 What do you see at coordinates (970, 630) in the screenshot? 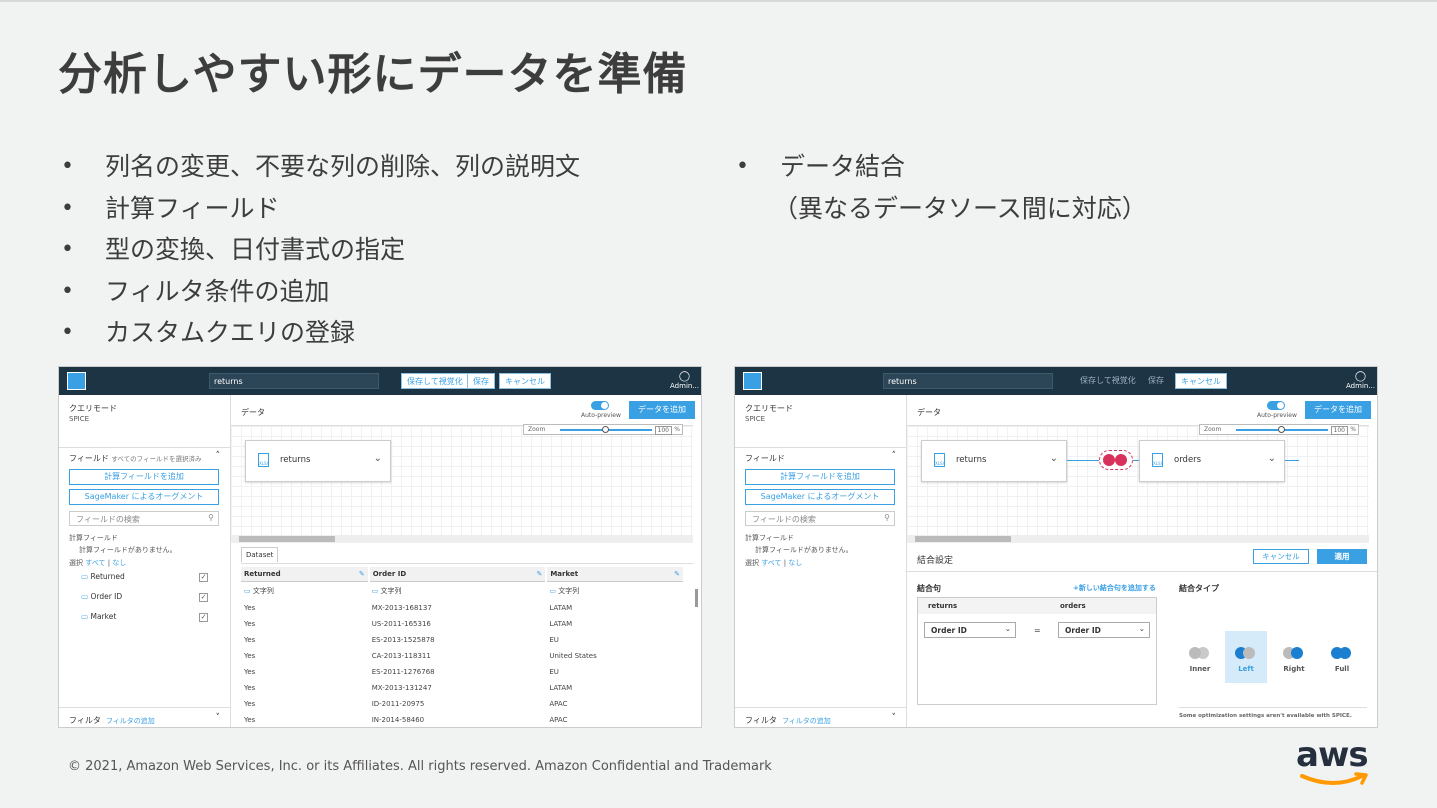
I see `clause-left-select: Order ID ⌄` at bounding box center [970, 630].